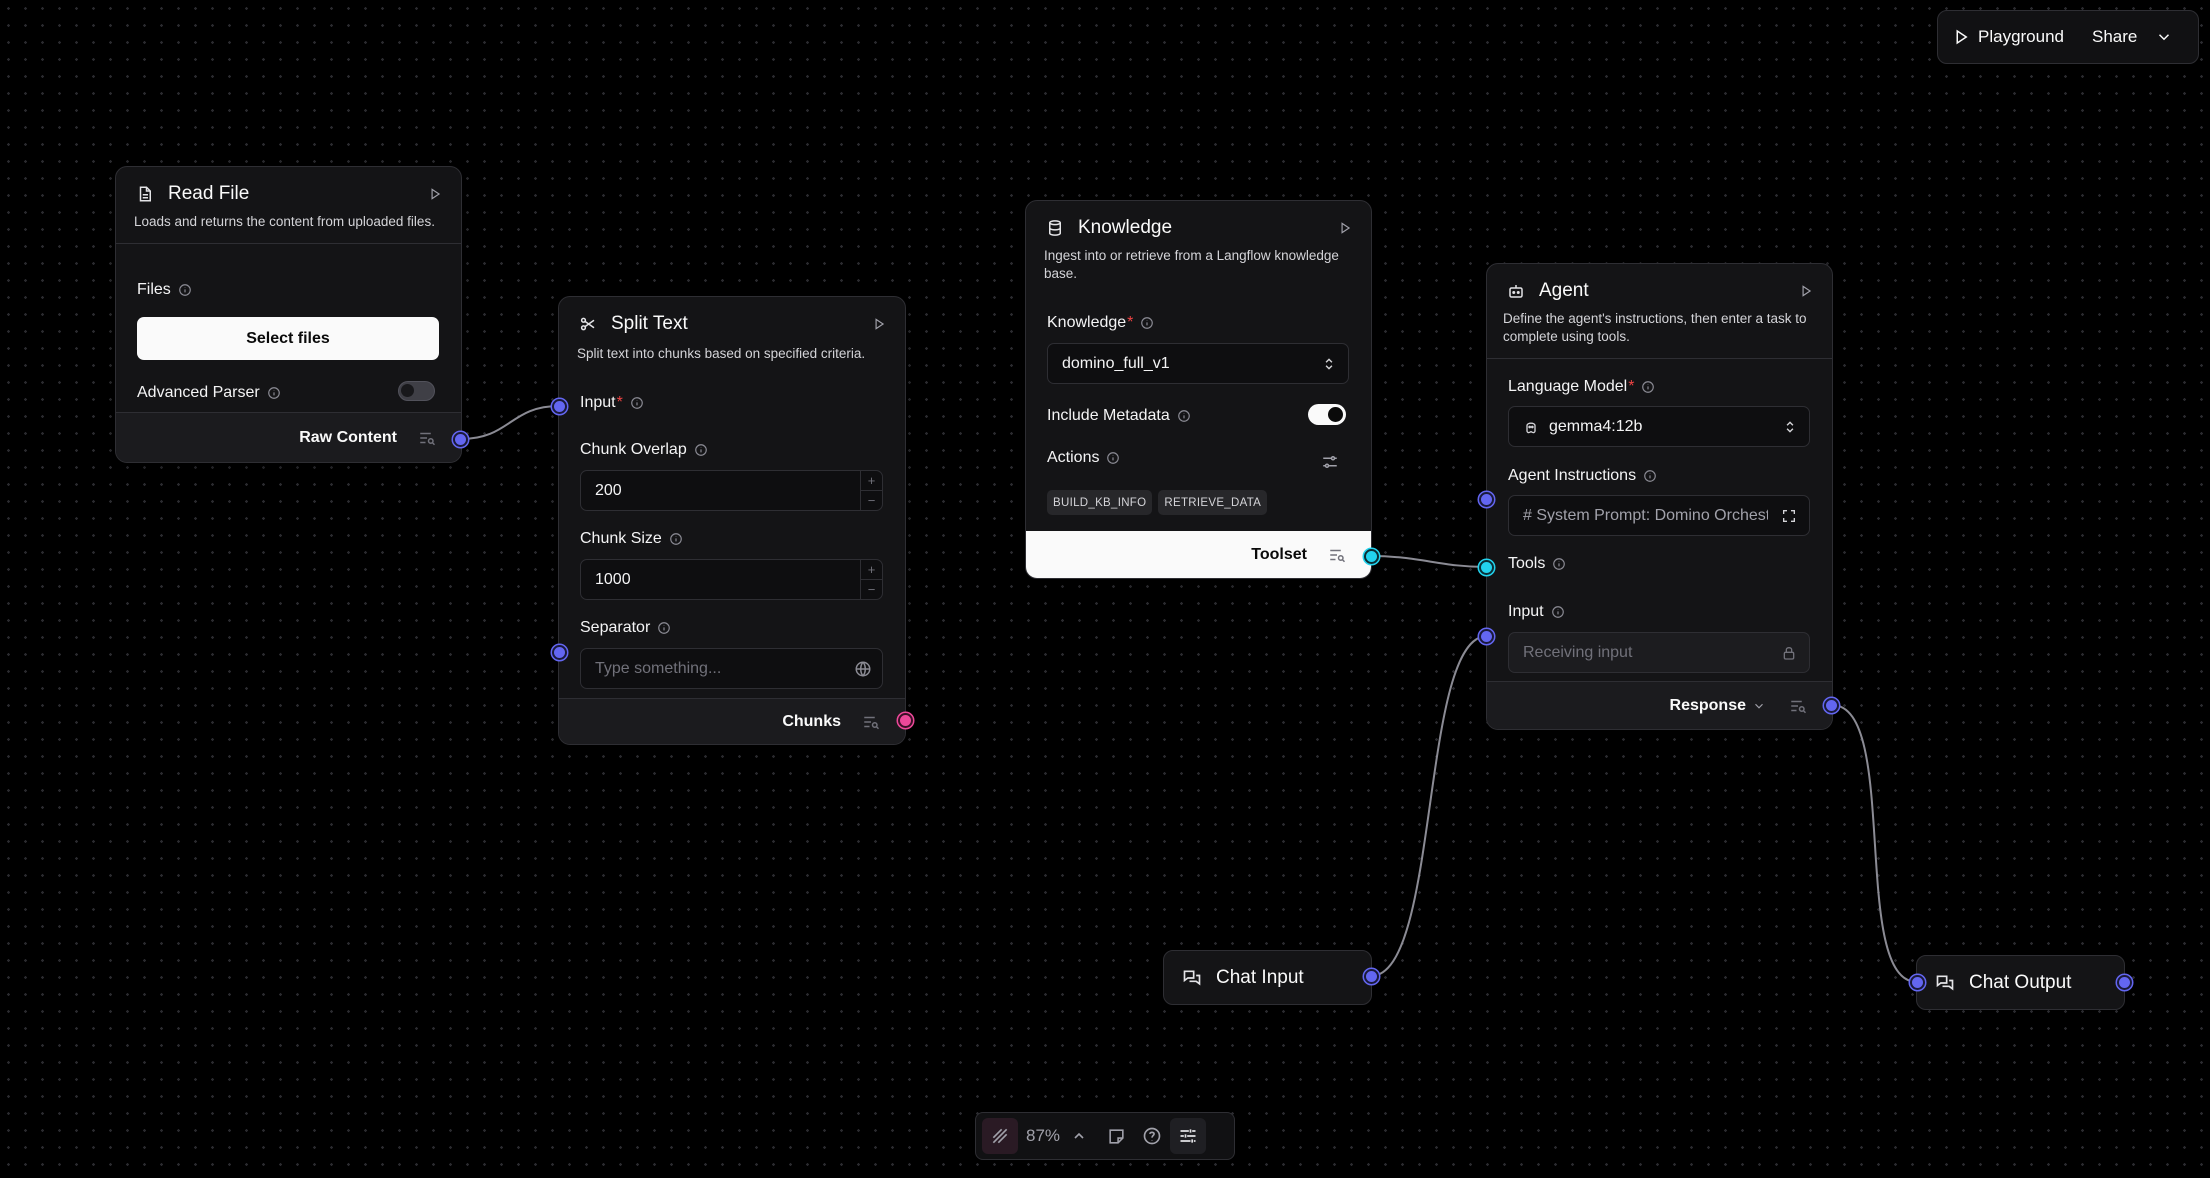 The image size is (2210, 1178). What do you see at coordinates (1371, 556) in the screenshot?
I see `toolset-output-handle` at bounding box center [1371, 556].